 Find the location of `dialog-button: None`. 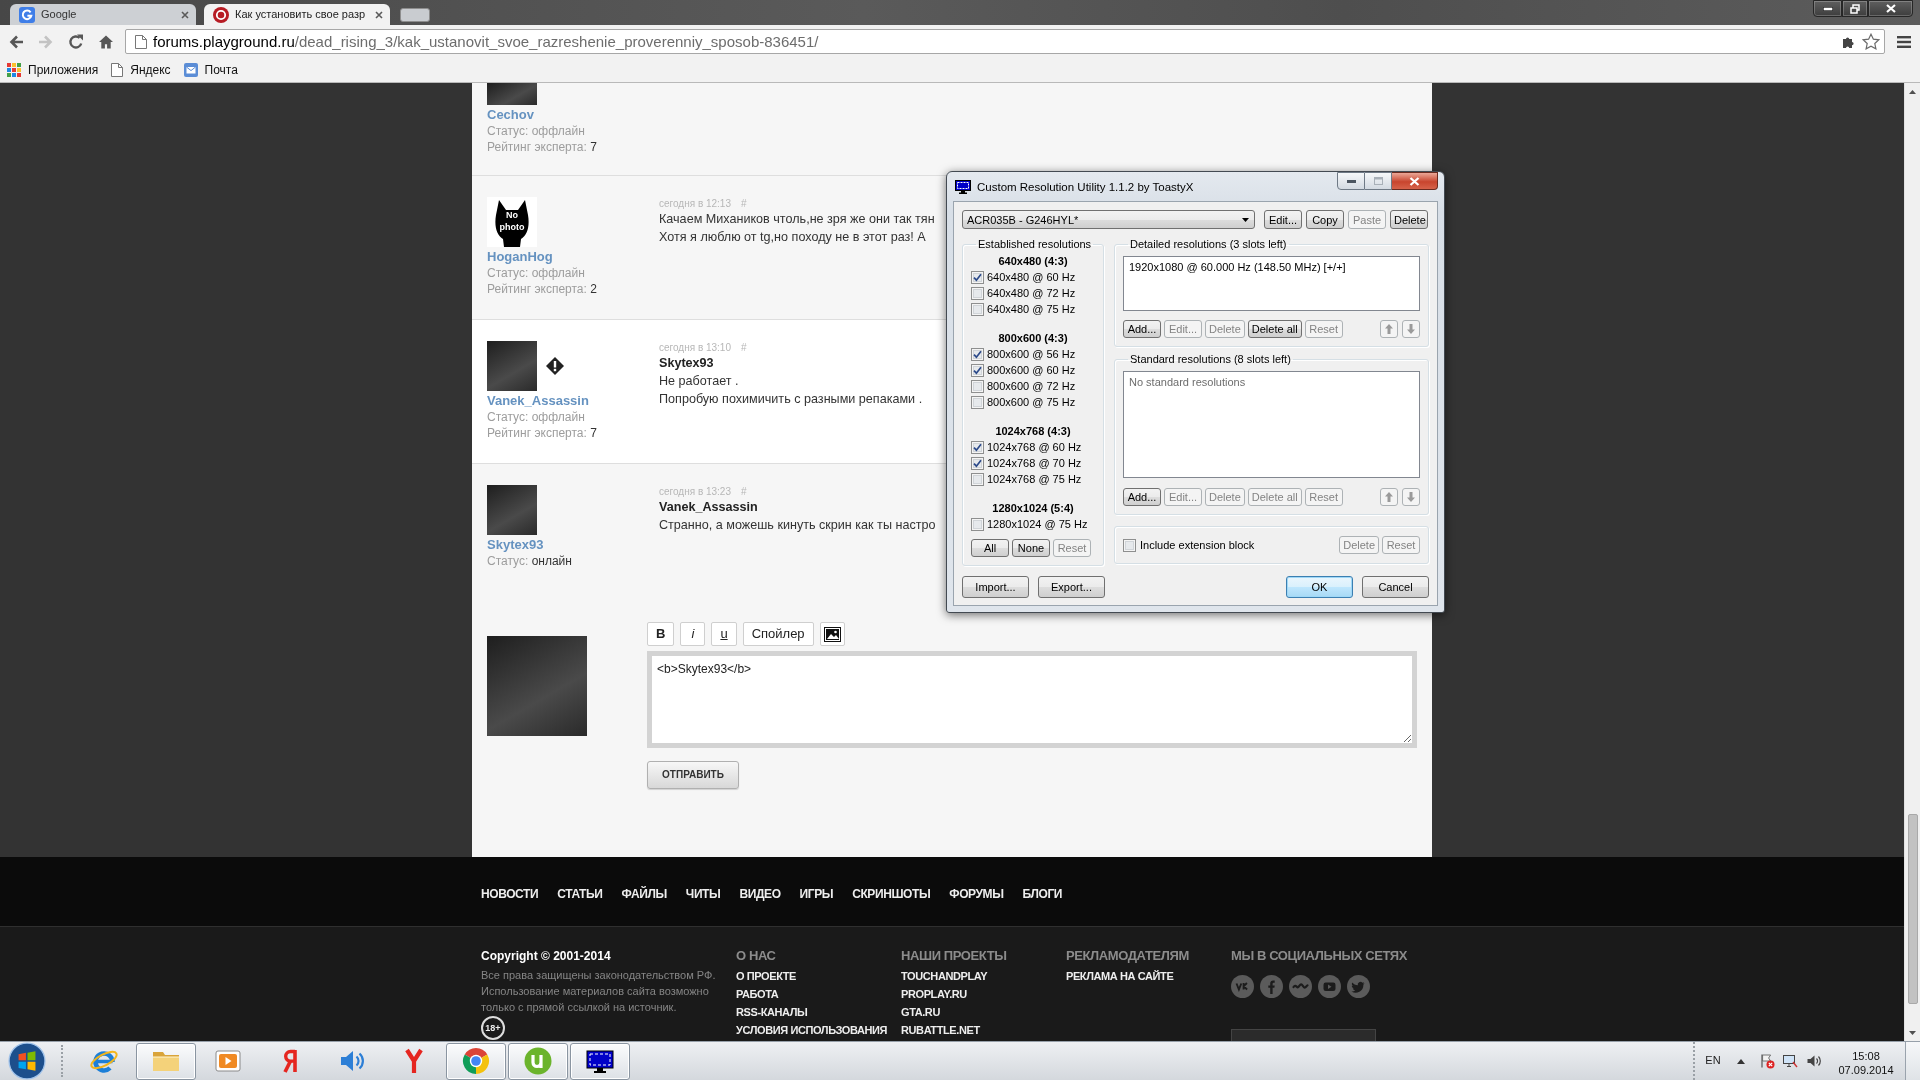

dialog-button: None is located at coordinates (1031, 548).